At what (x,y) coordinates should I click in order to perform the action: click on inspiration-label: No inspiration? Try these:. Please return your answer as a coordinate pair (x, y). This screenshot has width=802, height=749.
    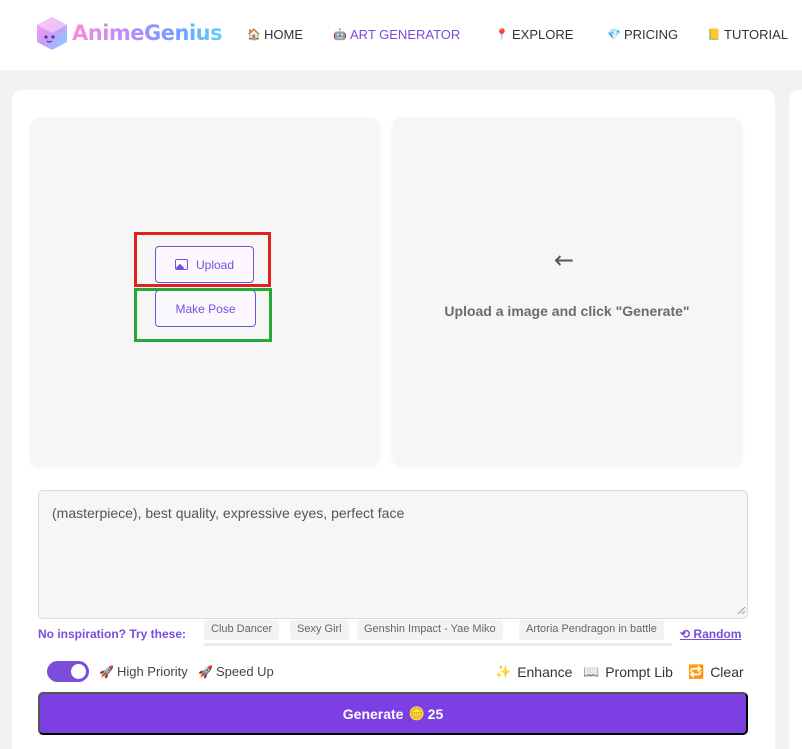
    Looking at the image, I should click on (112, 634).